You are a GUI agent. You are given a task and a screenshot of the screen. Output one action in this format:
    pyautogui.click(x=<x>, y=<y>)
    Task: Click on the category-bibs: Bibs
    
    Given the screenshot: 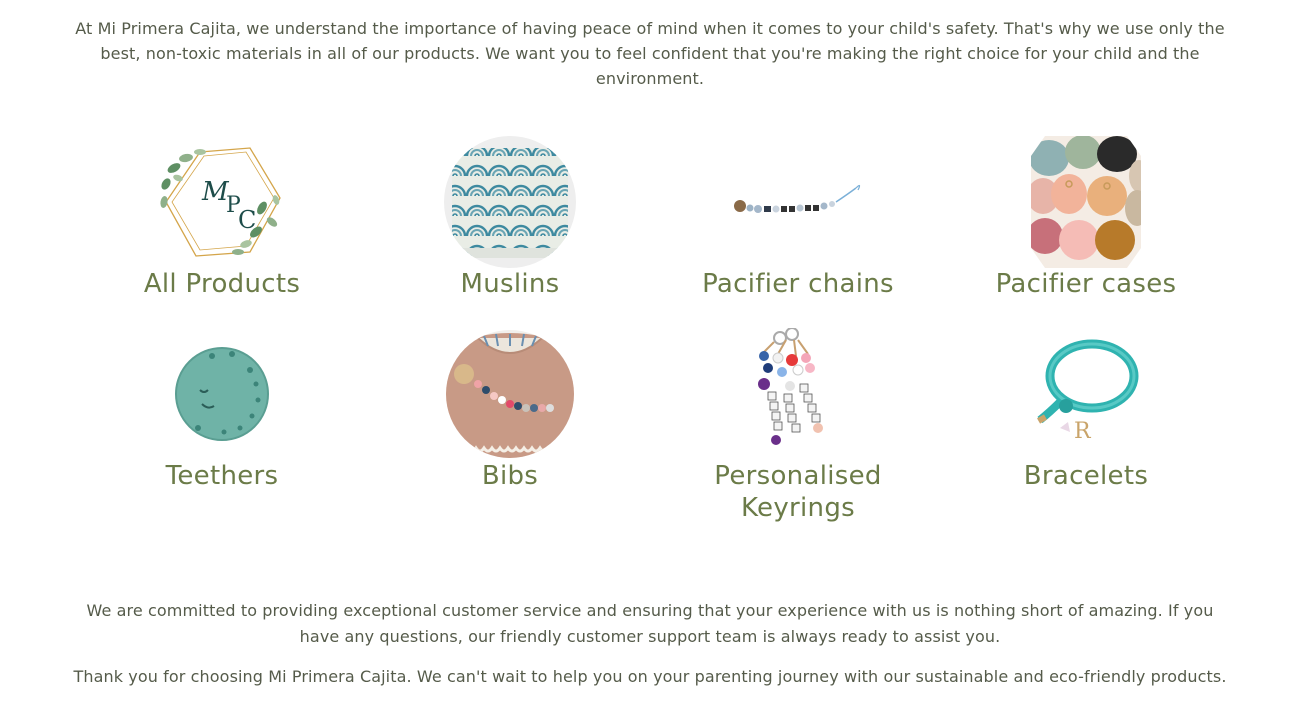 What is the action you would take?
    pyautogui.click(x=510, y=410)
    